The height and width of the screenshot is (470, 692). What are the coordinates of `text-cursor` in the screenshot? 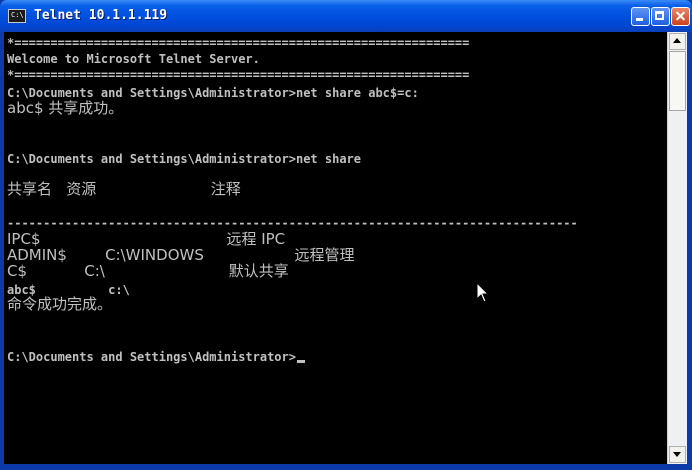 It's located at (300, 361).